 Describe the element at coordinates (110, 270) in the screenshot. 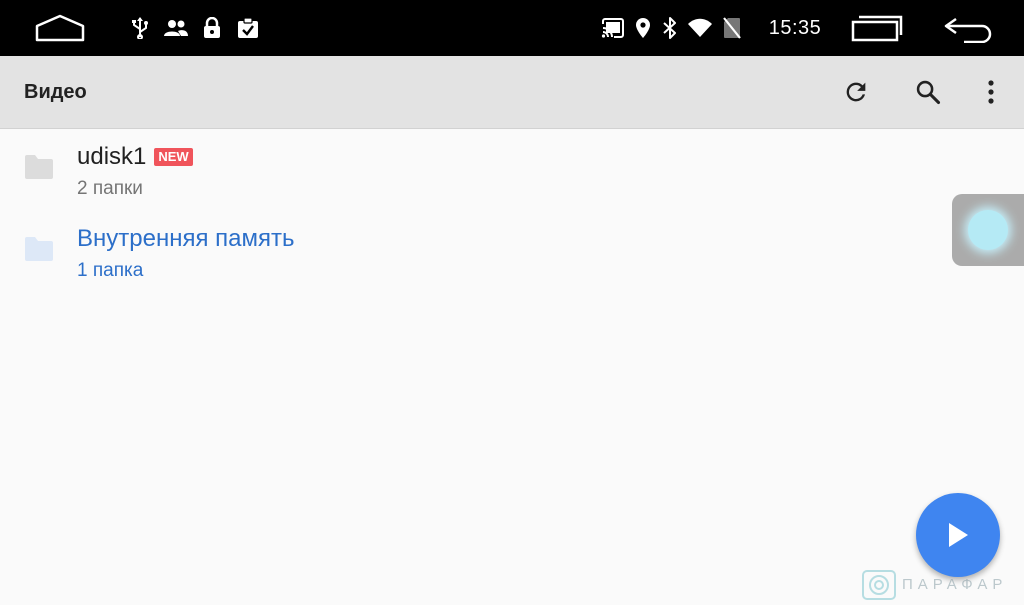

I see `folder-count: 1 папка` at that location.